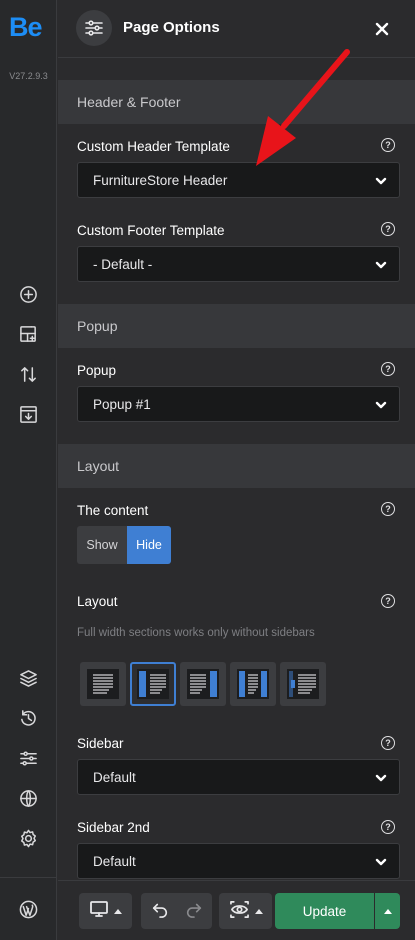  I want to click on content-label: The content, so click(113, 510).